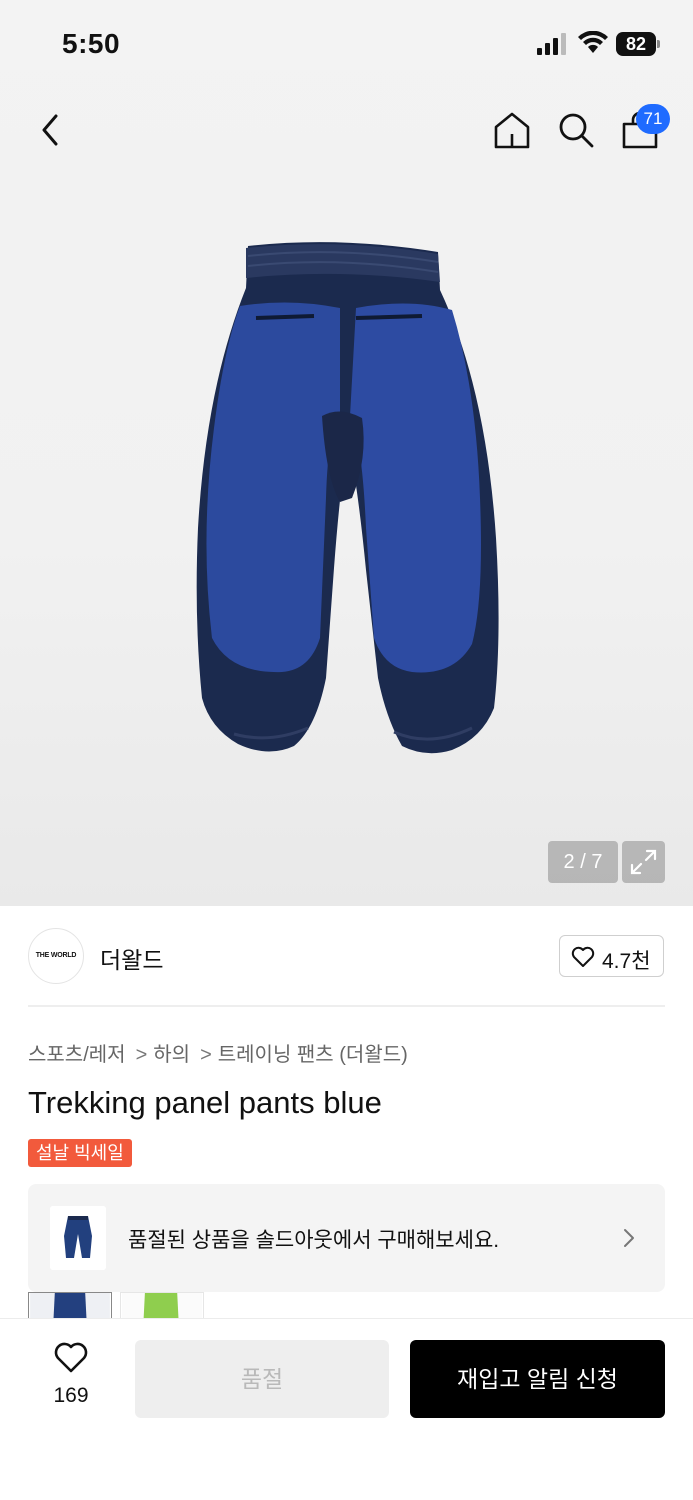 The height and width of the screenshot is (1500, 693). What do you see at coordinates (171, 1055) in the screenshot?
I see `breadcrumb-bottoms: 하의` at bounding box center [171, 1055].